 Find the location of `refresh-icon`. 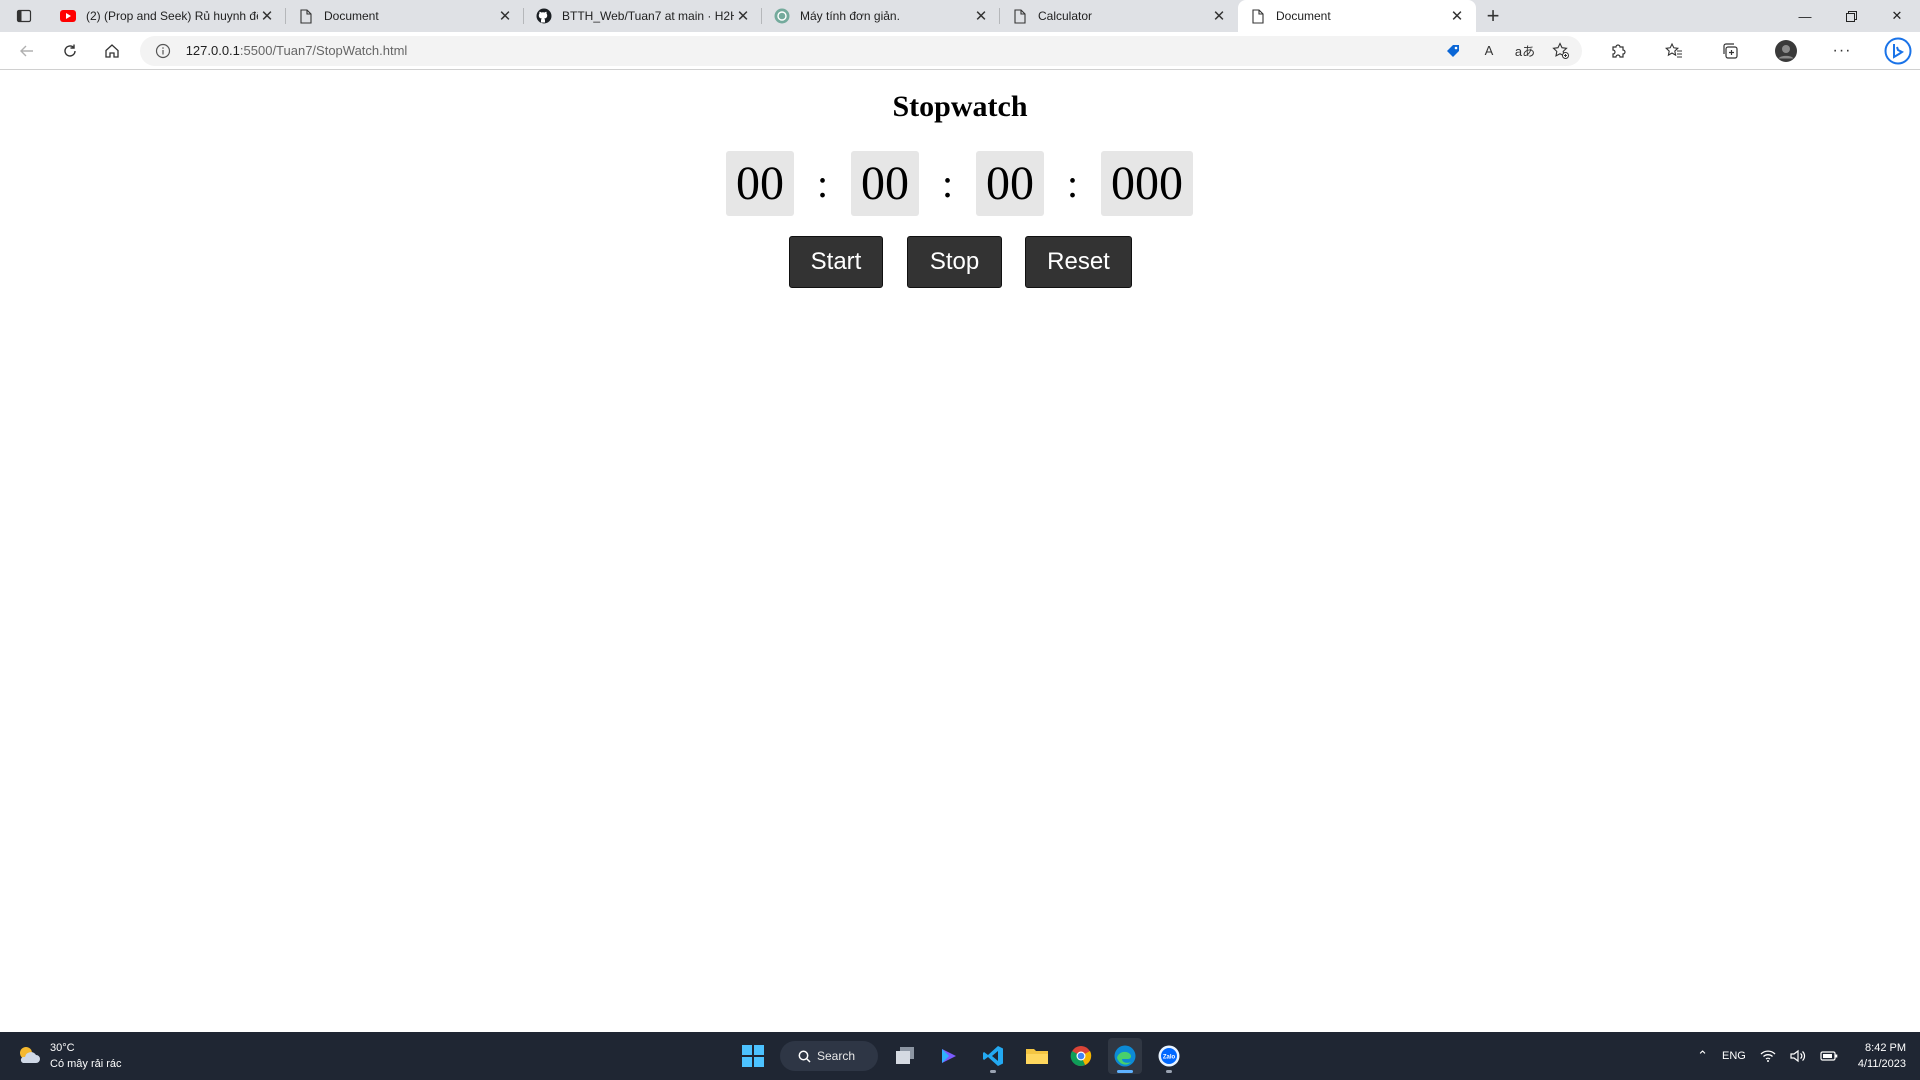

refresh-icon is located at coordinates (70, 50).